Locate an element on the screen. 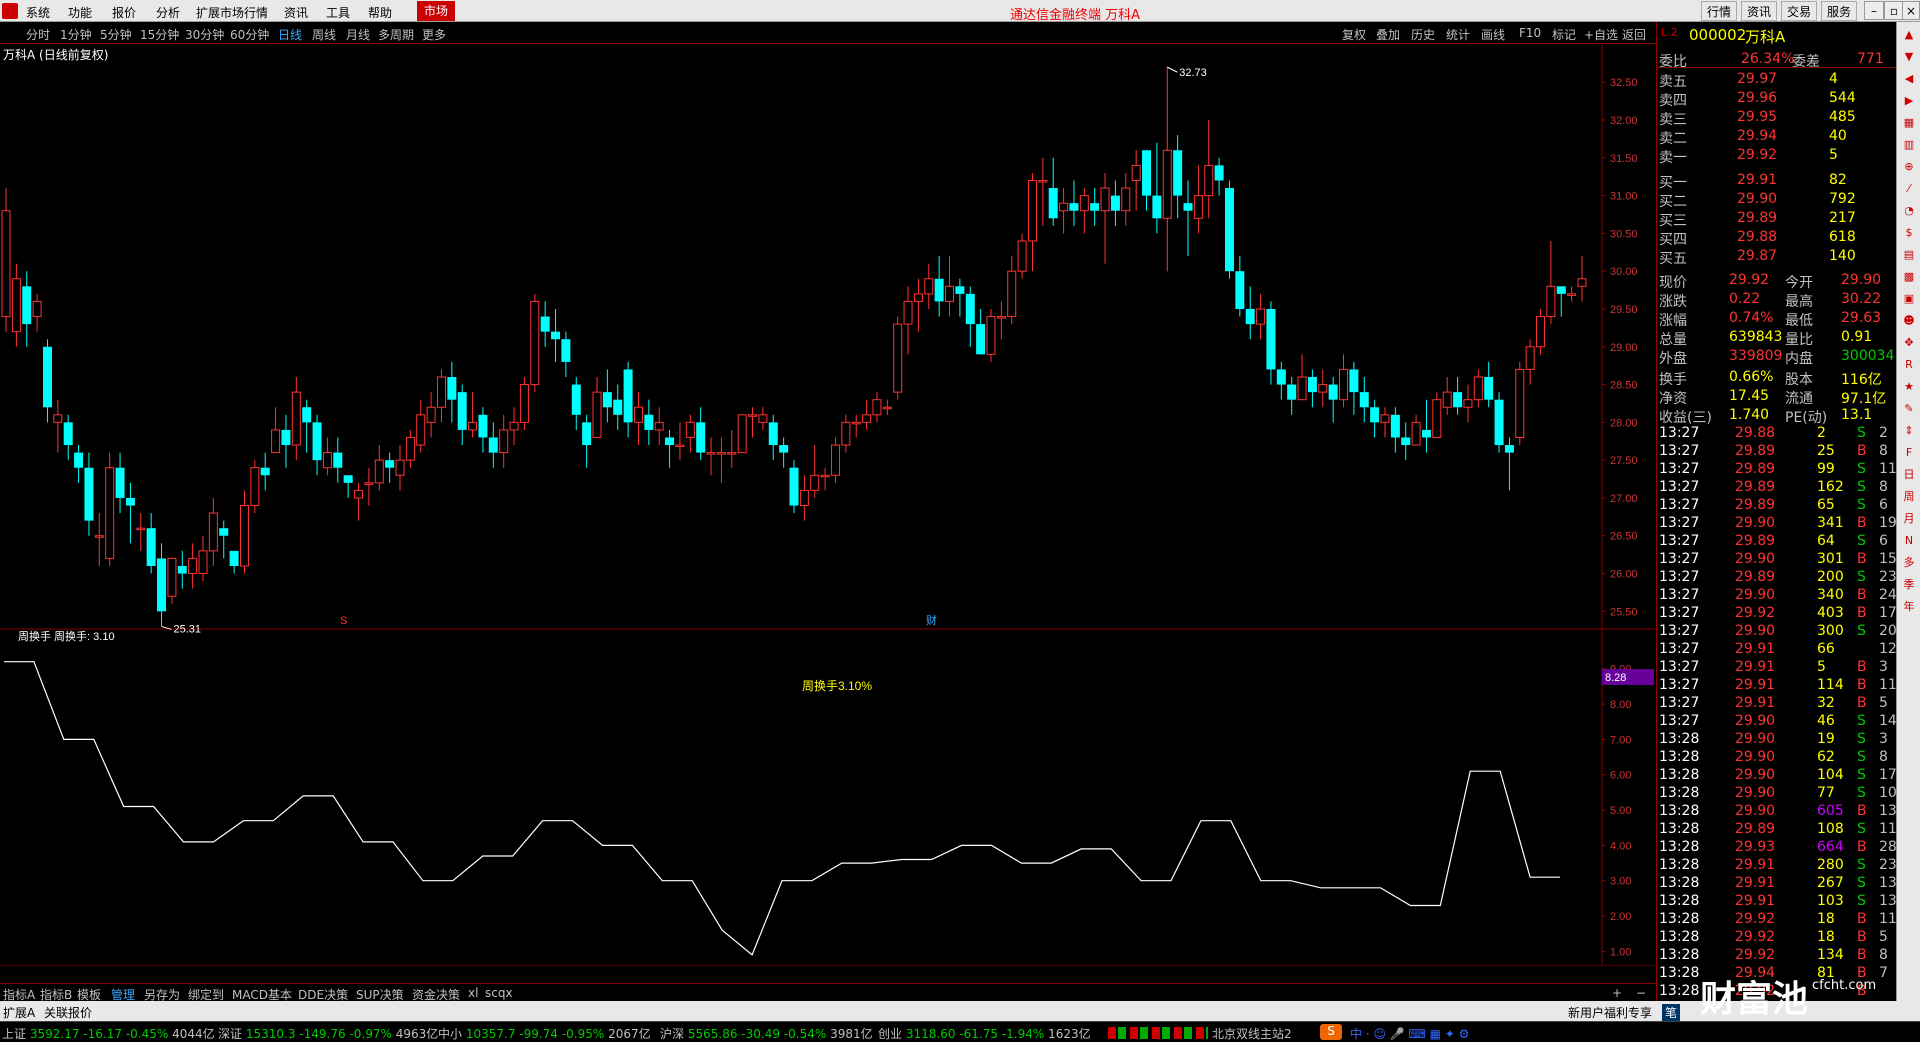  close-icon: × is located at coordinates (1911, 10).